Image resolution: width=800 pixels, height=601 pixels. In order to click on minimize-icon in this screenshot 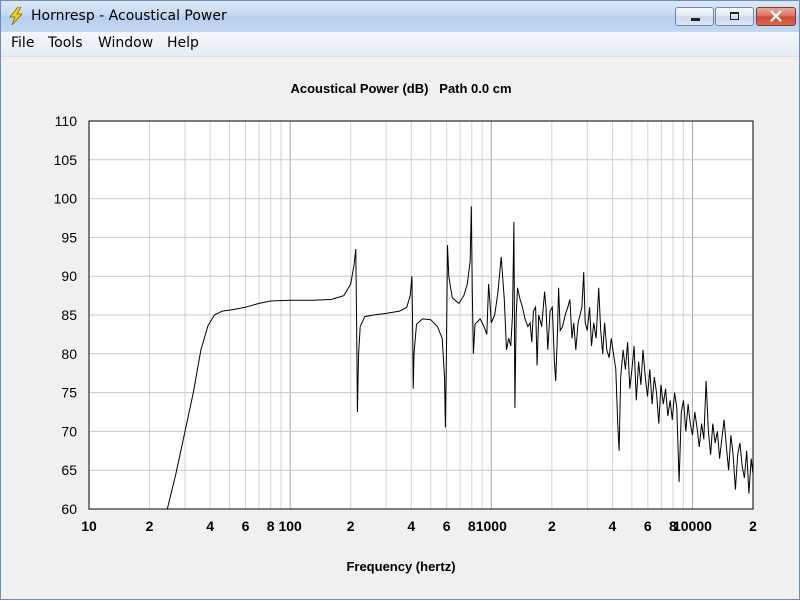, I will do `click(695, 19)`.